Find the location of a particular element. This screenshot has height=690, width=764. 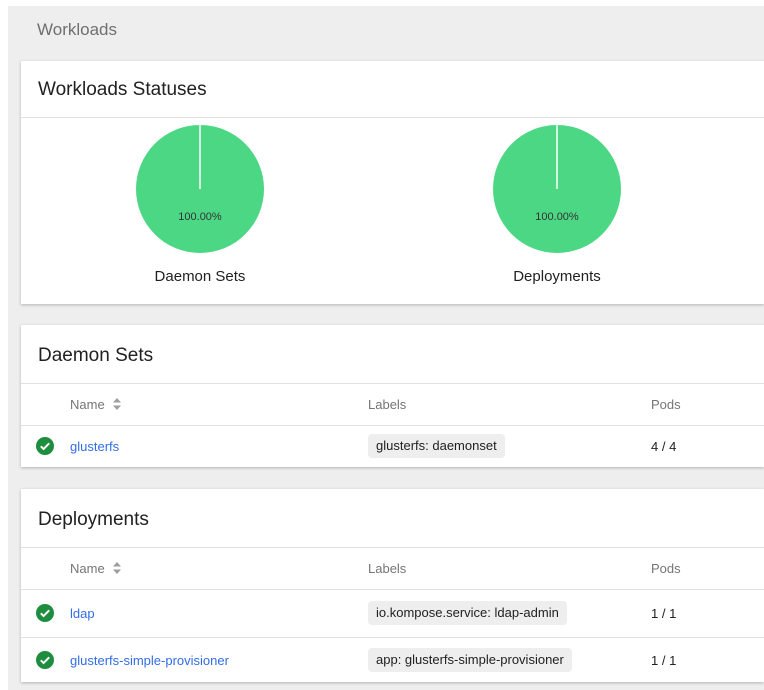

statuses-card-title: Workloads Statuses is located at coordinates (122, 89).